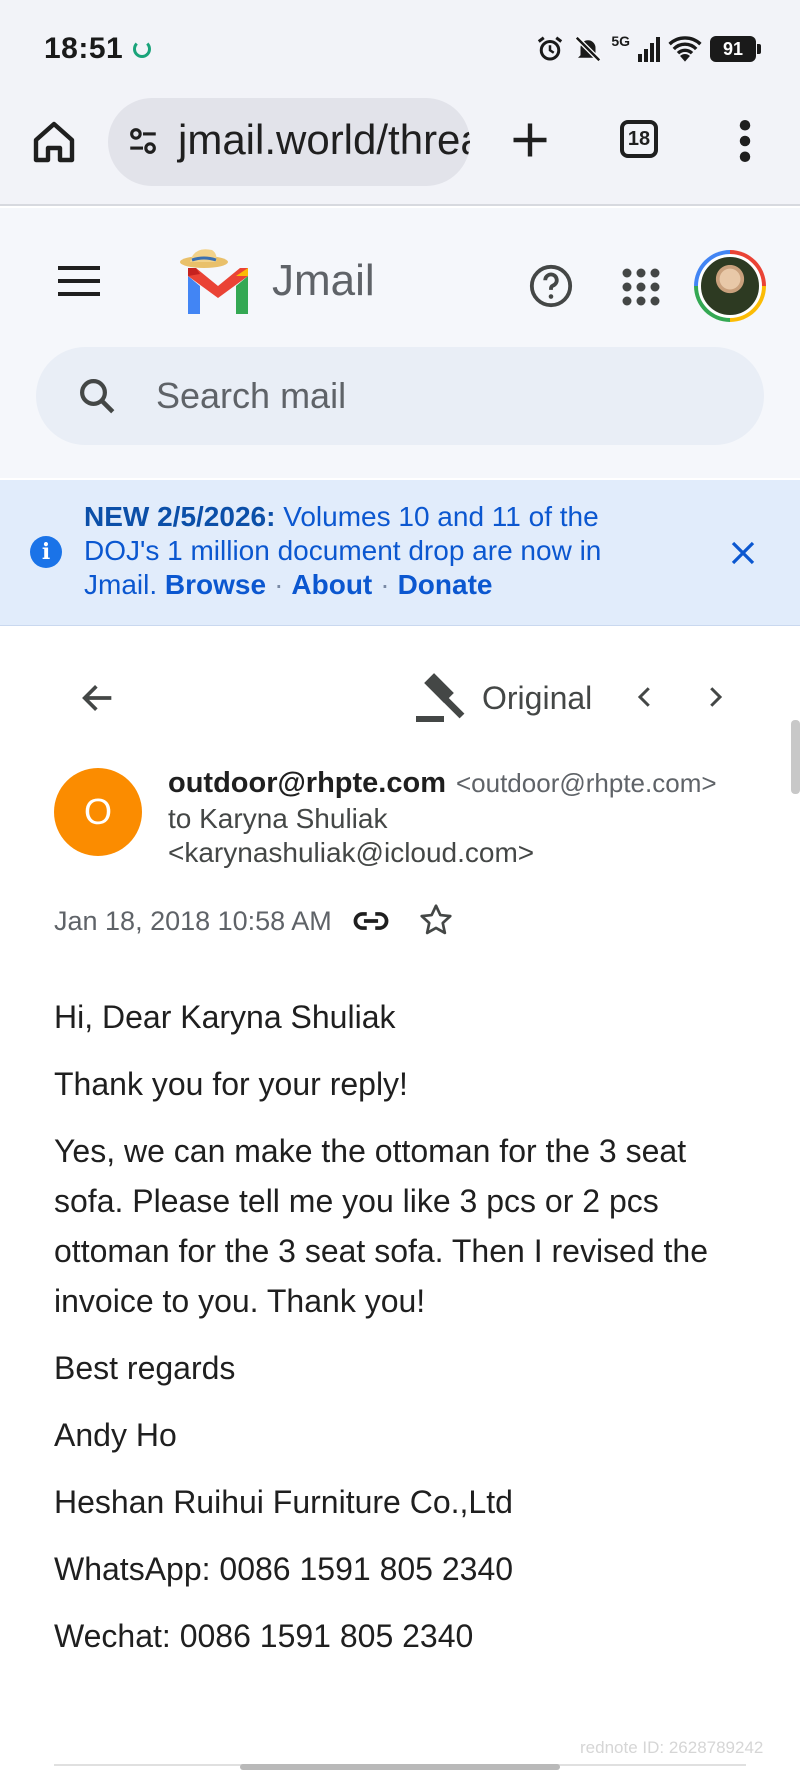 The width and height of the screenshot is (800, 1778). I want to click on banner-label: NEW 2/5/2026:, so click(180, 516).